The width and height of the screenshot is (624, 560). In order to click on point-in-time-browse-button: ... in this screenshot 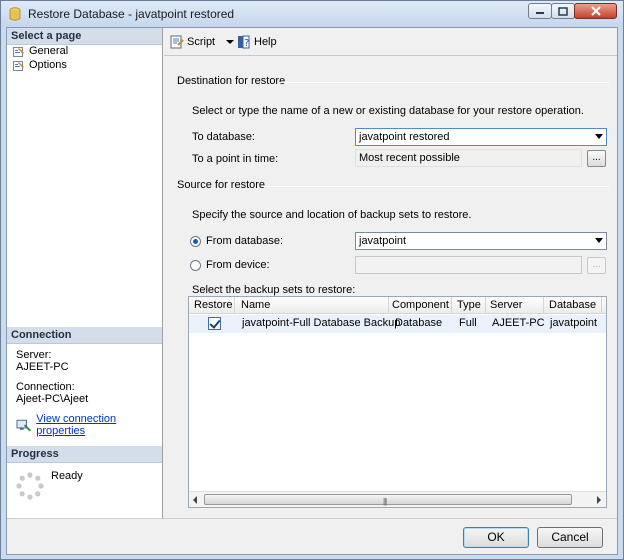, I will do `click(596, 158)`.